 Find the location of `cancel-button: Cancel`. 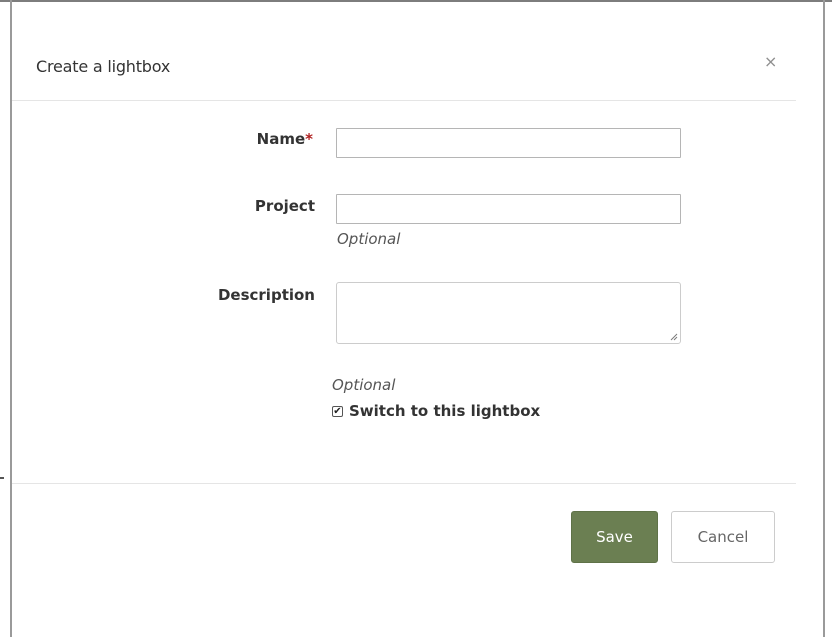

cancel-button: Cancel is located at coordinates (723, 537).